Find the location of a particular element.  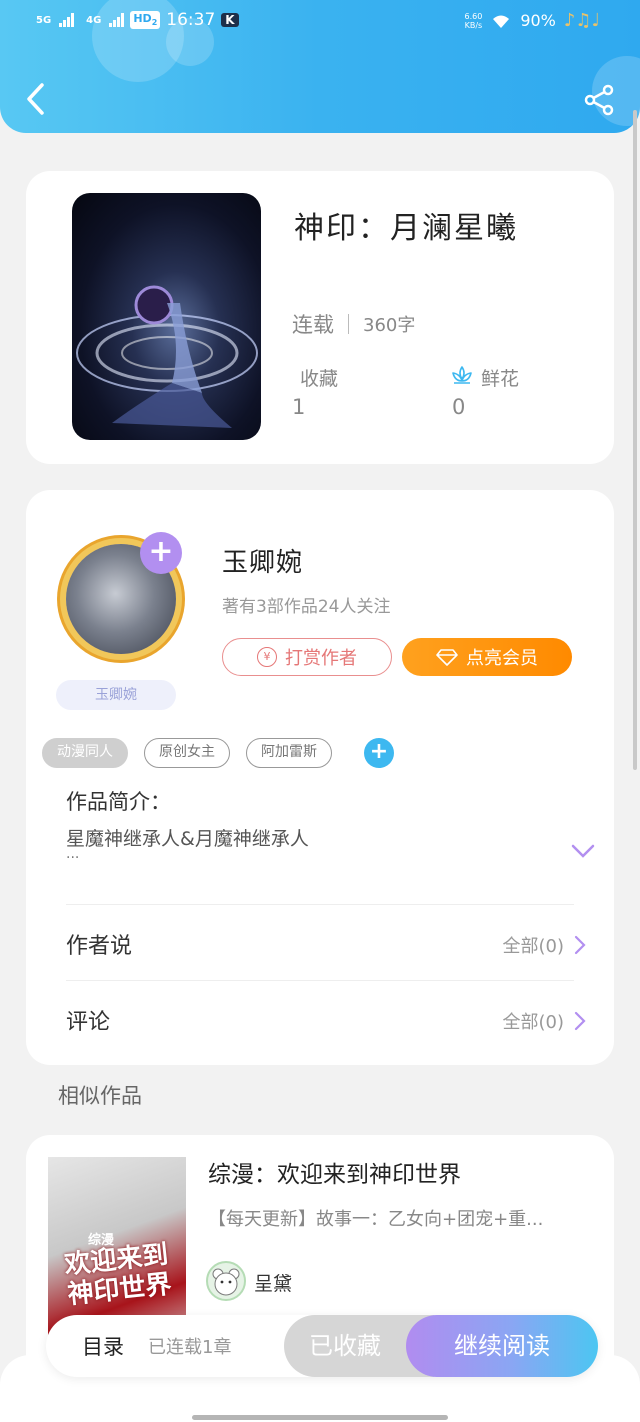

book-meta: 连载 360字 is located at coordinates (353, 324).